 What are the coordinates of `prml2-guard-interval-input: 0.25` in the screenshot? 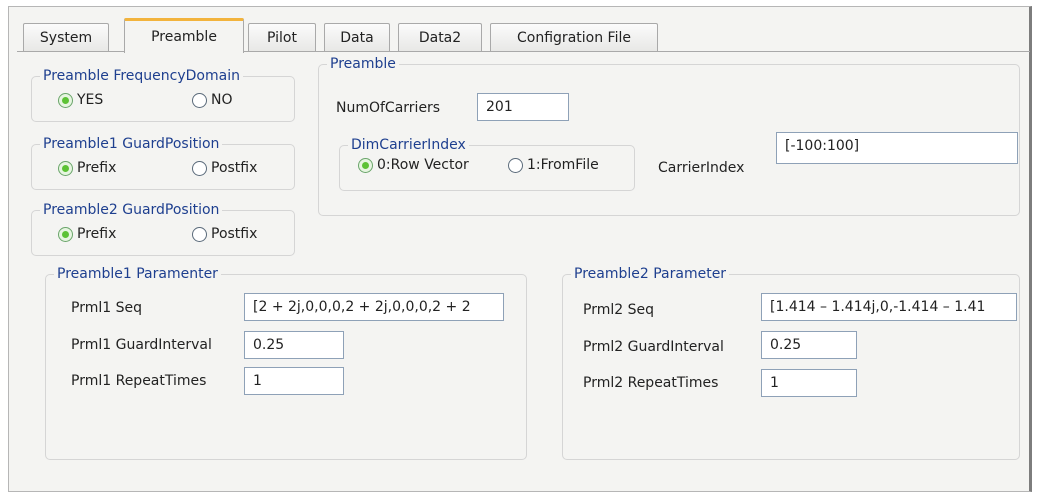 It's located at (809, 345).